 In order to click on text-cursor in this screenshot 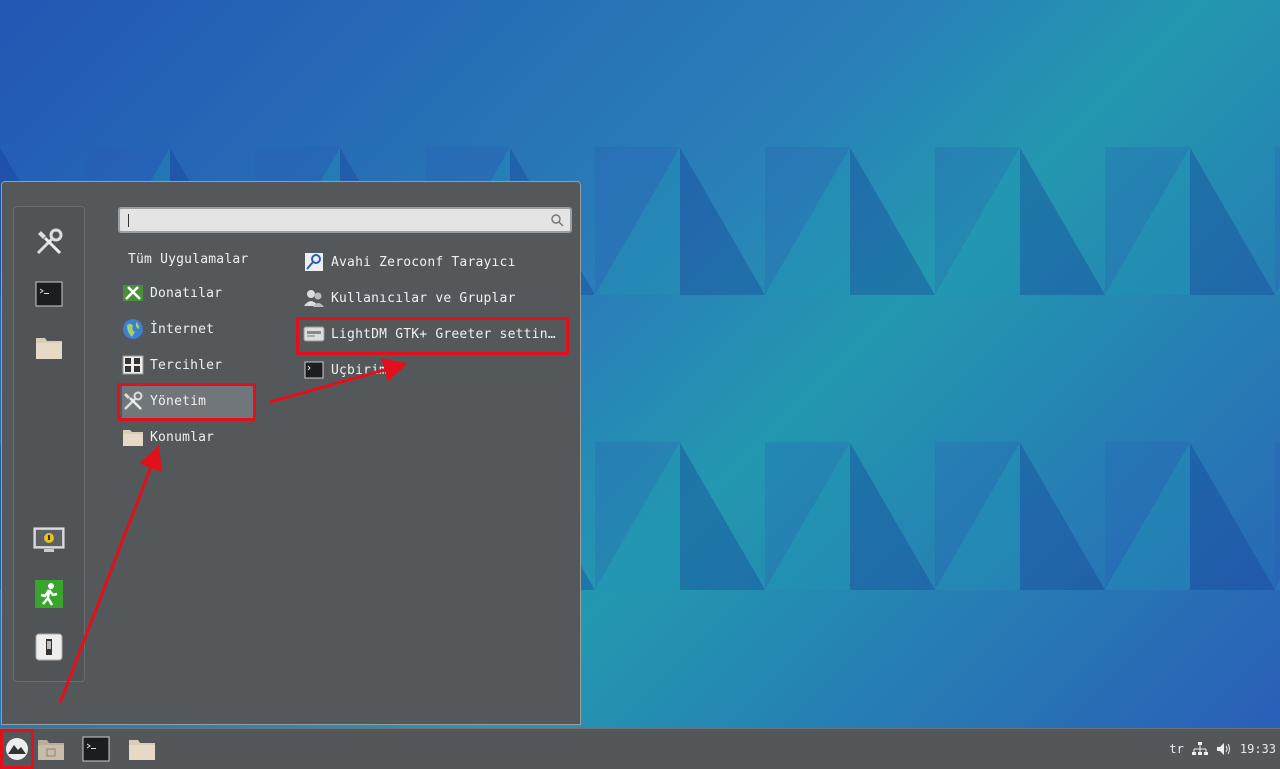, I will do `click(128, 220)`.